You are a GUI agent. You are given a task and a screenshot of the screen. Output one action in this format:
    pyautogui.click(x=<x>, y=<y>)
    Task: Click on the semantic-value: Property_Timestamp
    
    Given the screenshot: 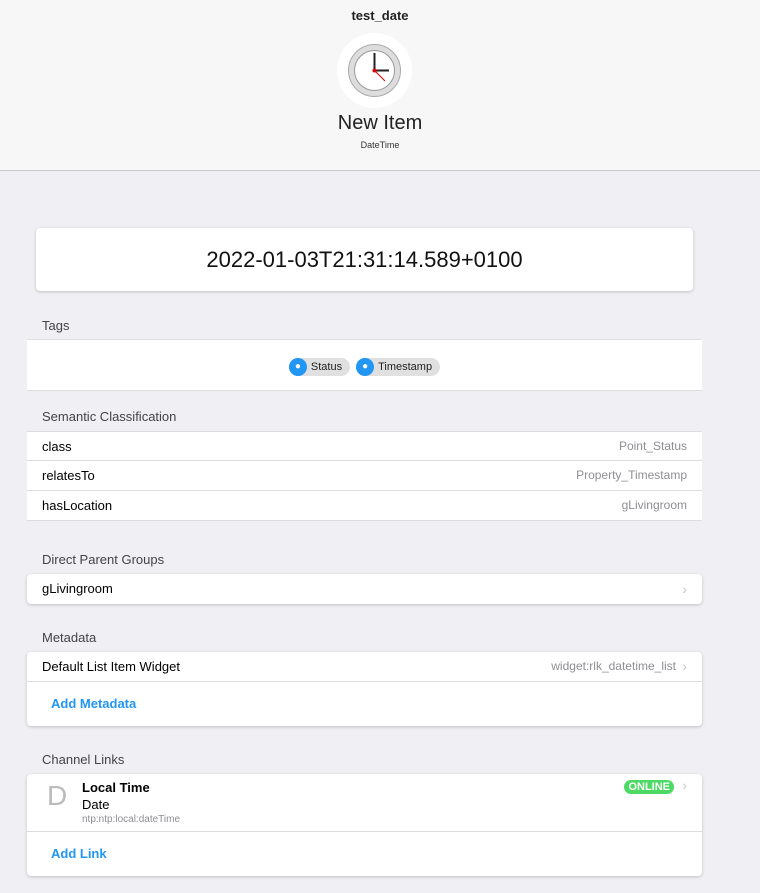 What is the action you would take?
    pyautogui.click(x=631, y=475)
    